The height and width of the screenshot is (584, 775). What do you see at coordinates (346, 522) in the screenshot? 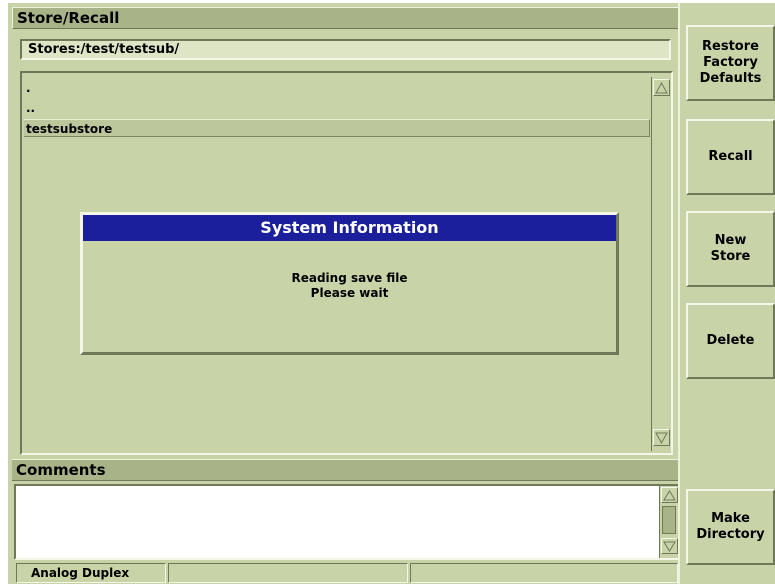
I see `comments-textarea` at bounding box center [346, 522].